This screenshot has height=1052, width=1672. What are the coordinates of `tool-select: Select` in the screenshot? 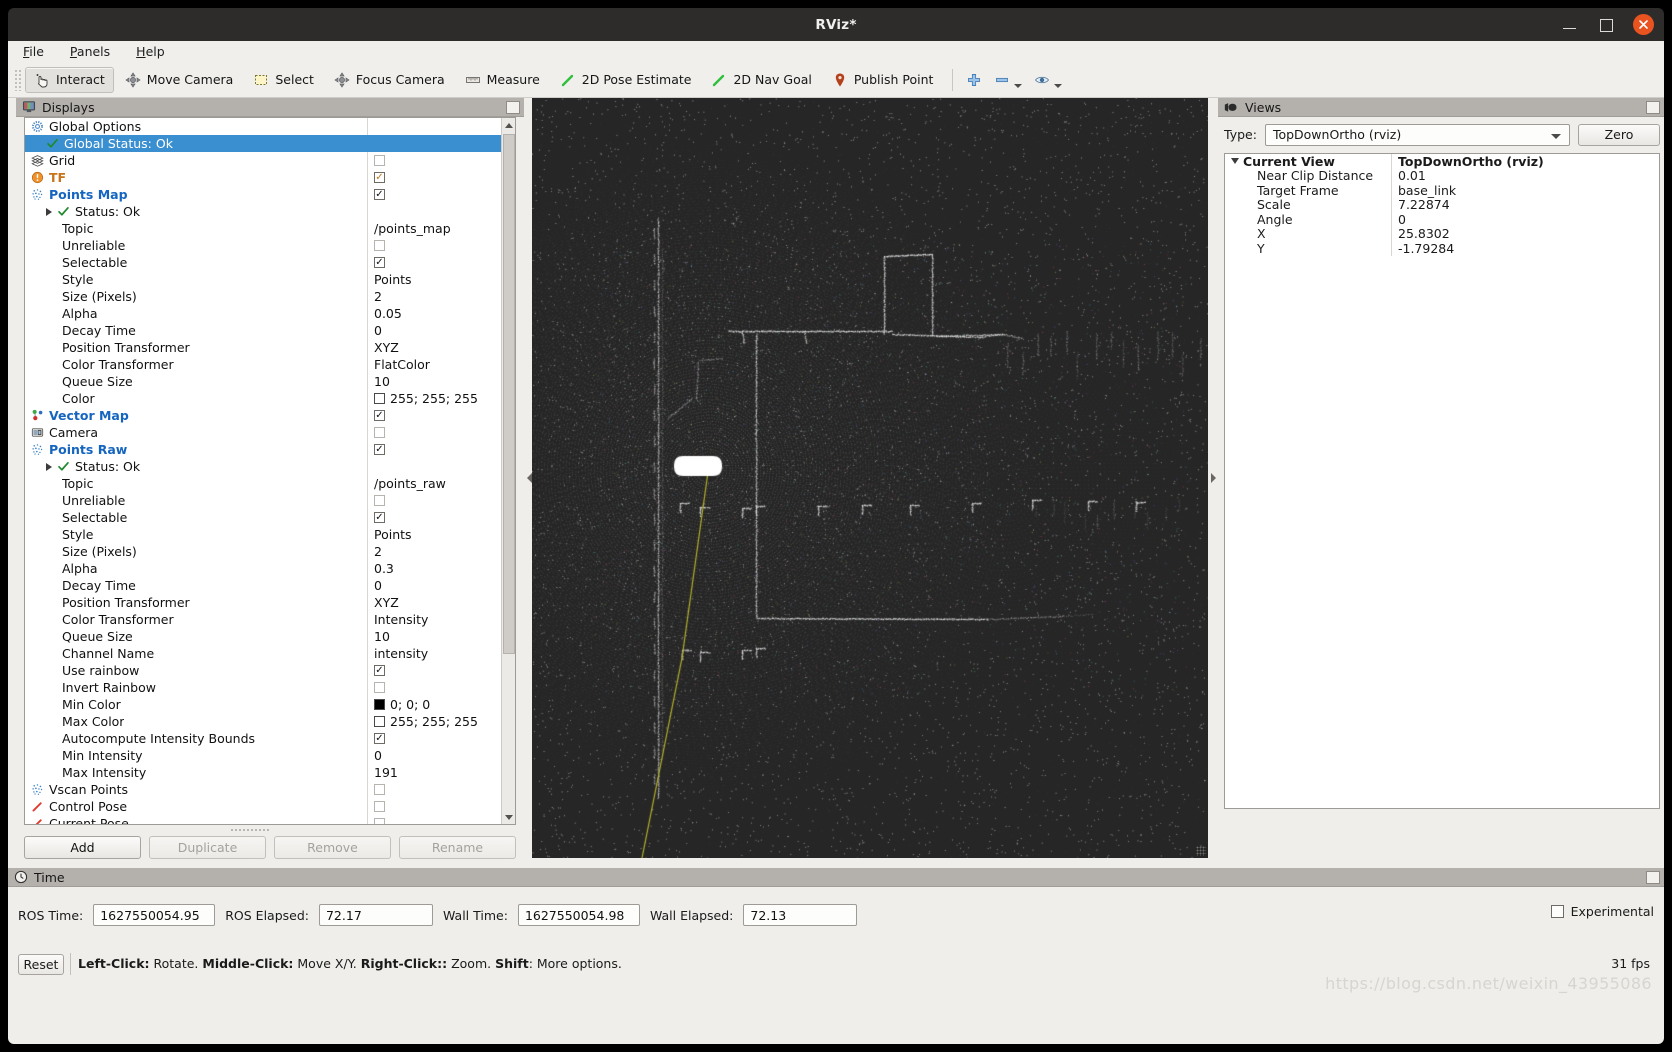 It's located at (283, 80).